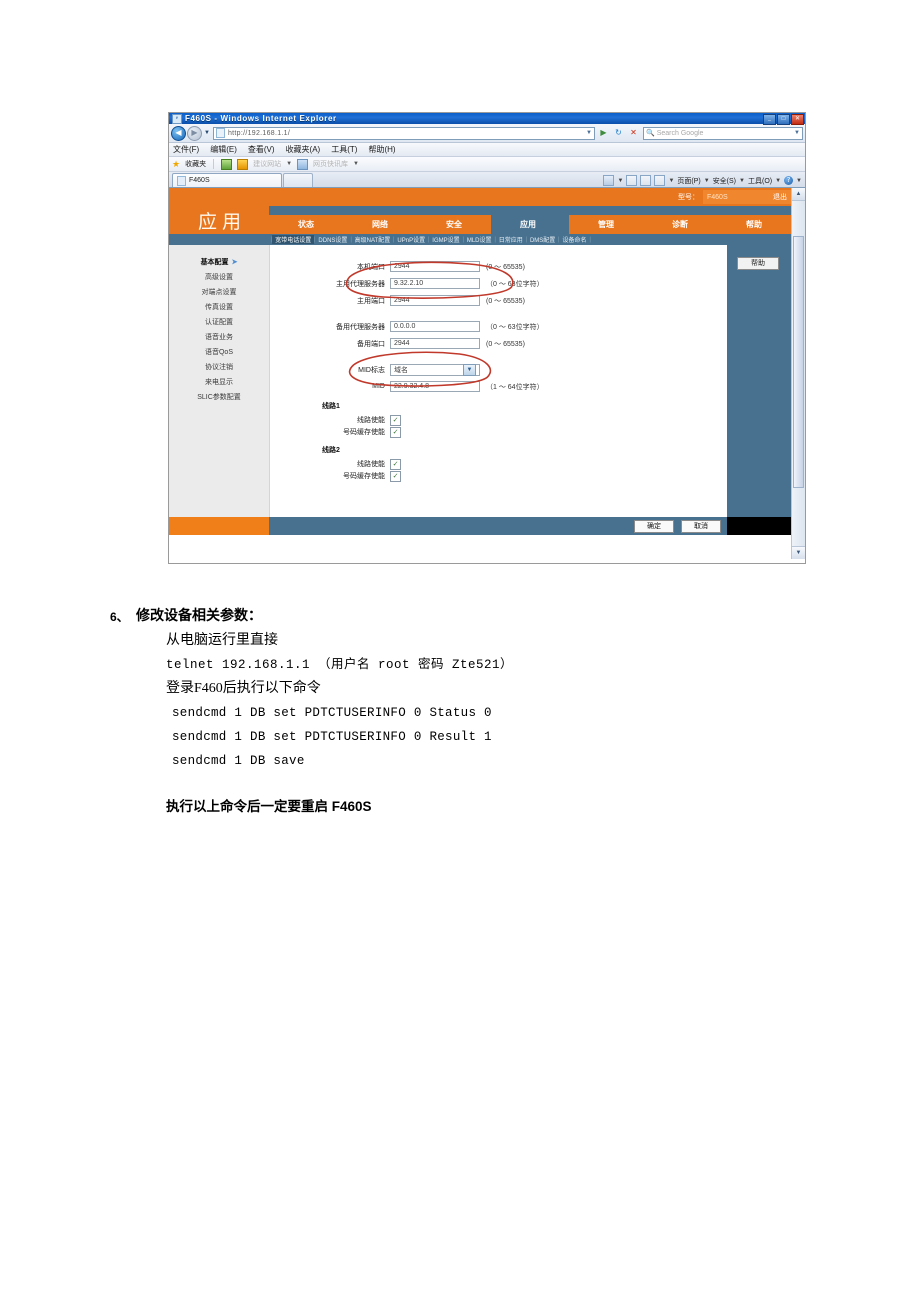 The height and width of the screenshot is (1302, 920). I want to click on sidebar-item-auth-config: 认证配置, so click(219, 321).